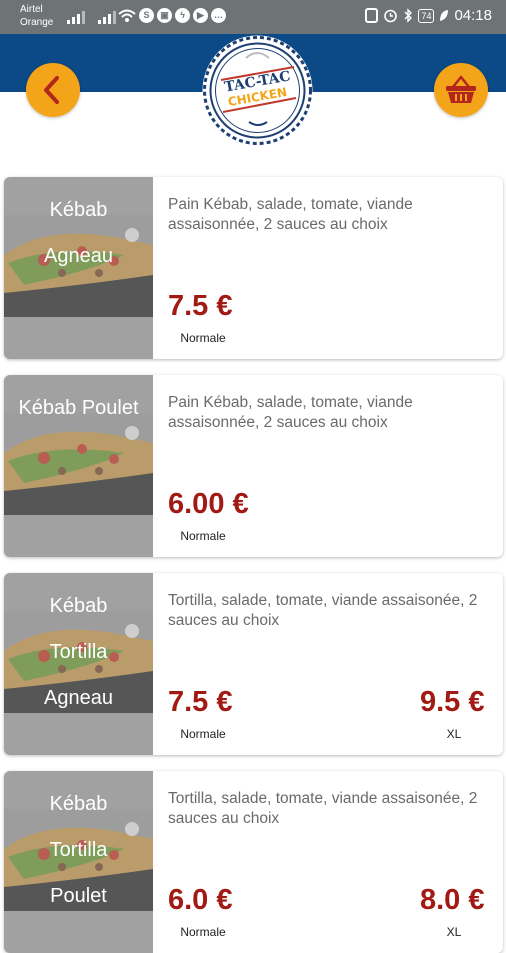  What do you see at coordinates (31, 9) in the screenshot?
I see `carrier-name-1: Airtel` at bounding box center [31, 9].